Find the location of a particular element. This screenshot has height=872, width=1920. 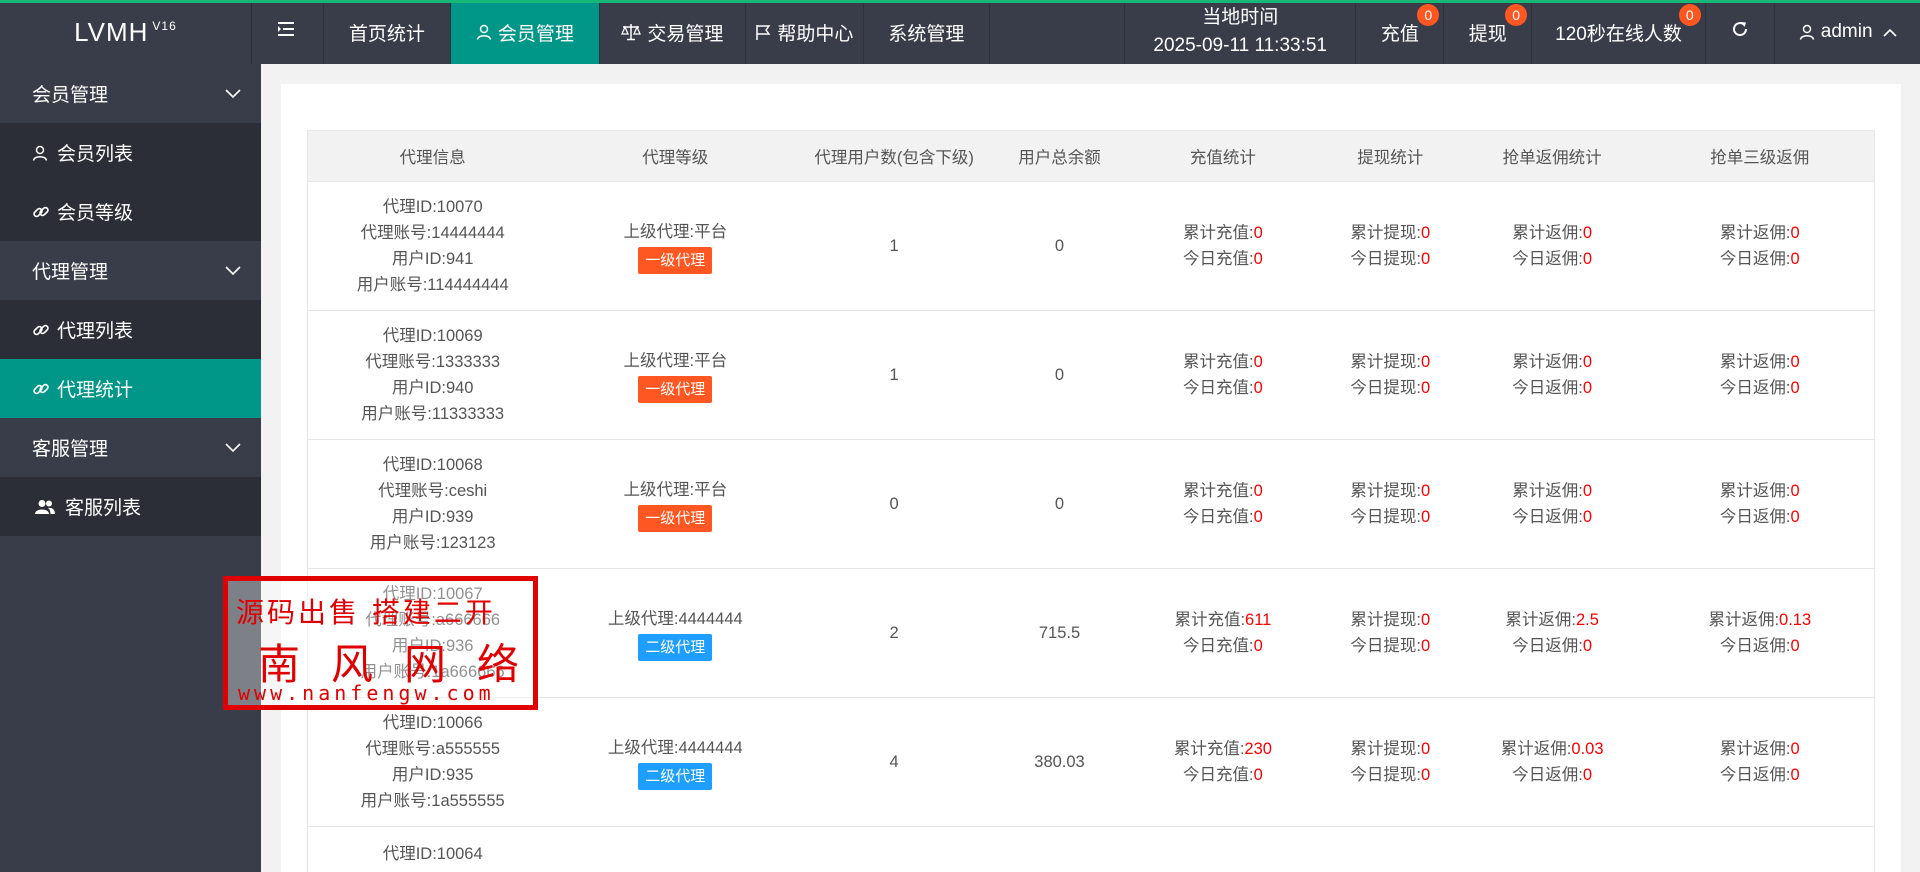

sidebar: 会员管理 会员列表 会员等级 代理管理 代理列表 代理统计 客服管理 客服列表 is located at coordinates (130, 468).